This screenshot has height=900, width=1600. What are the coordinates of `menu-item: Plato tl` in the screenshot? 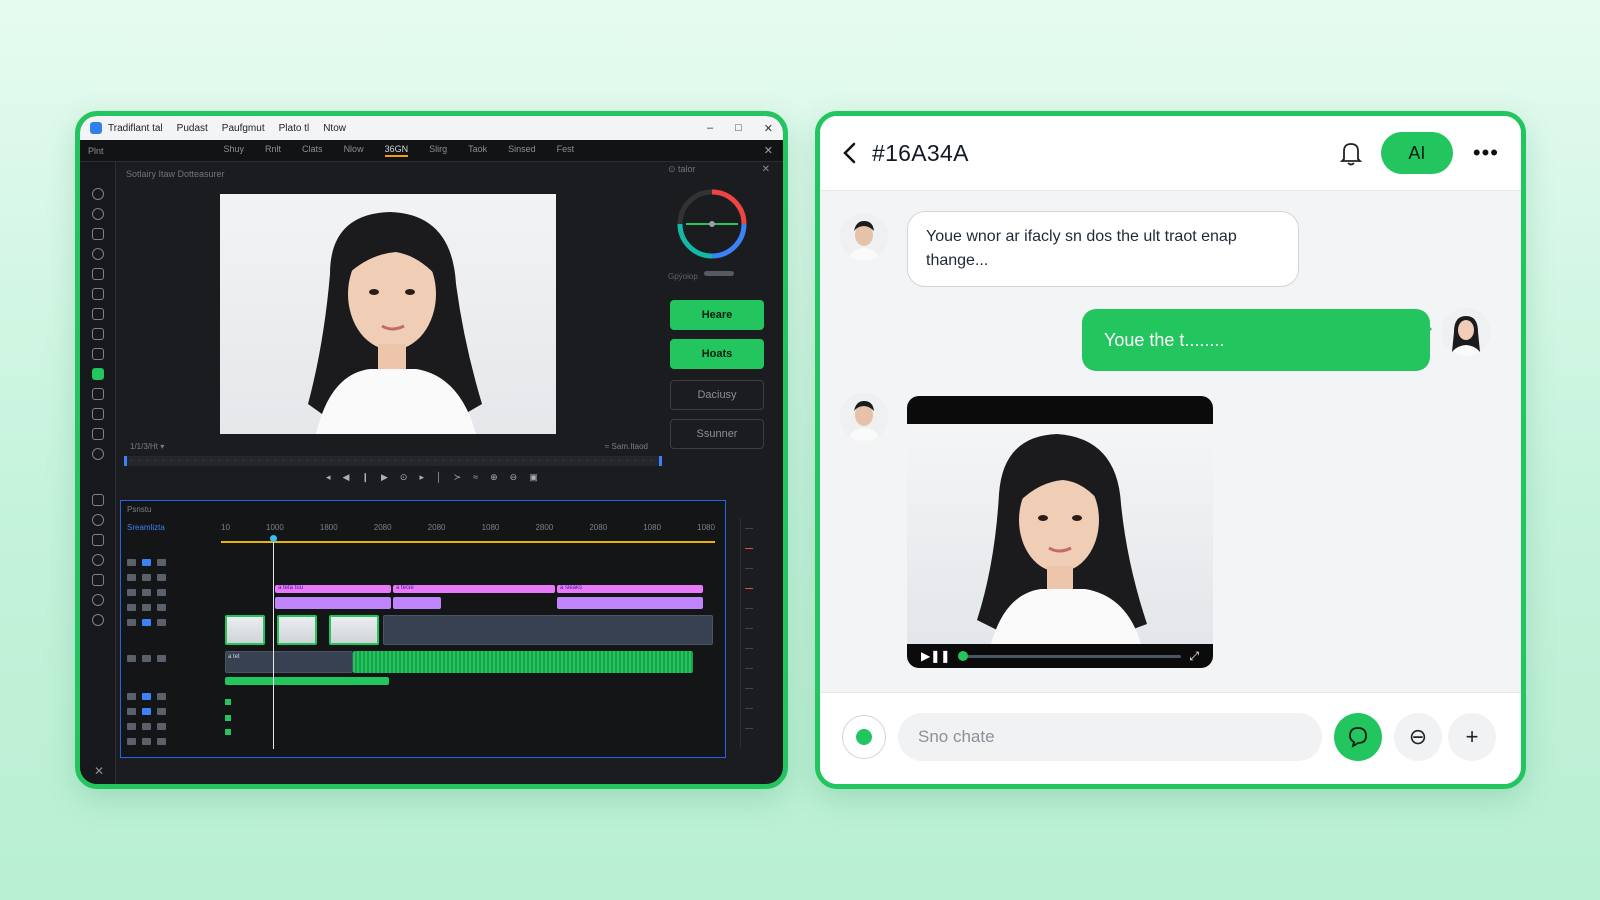 It's located at (294, 128).